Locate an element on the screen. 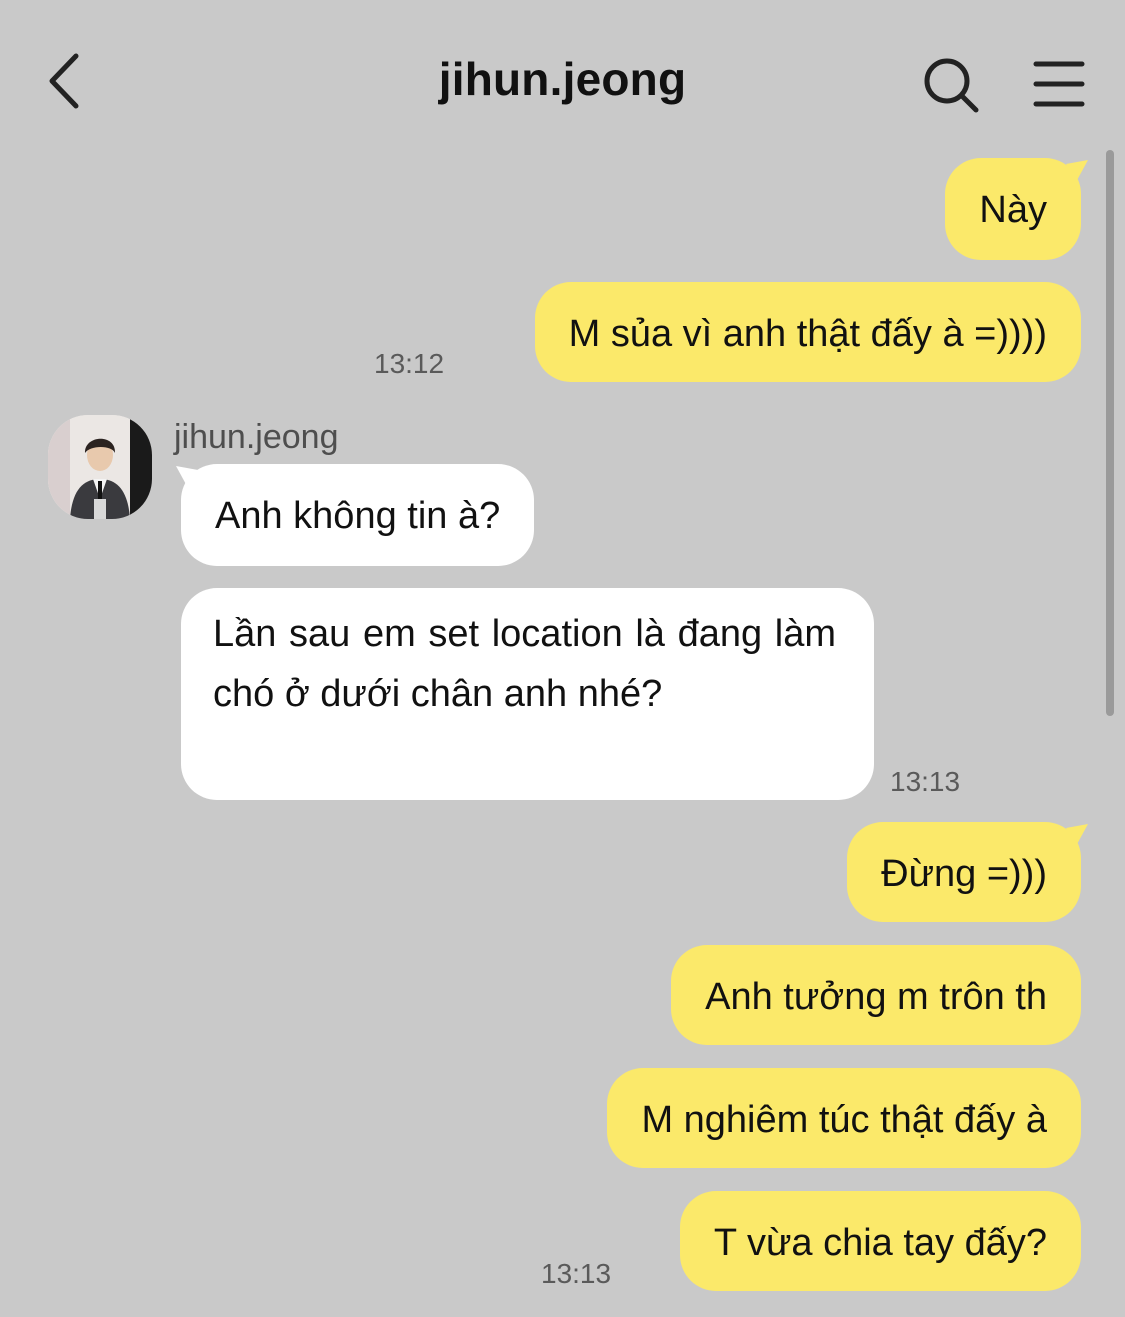 This screenshot has width=1125, height=1317. hamburger-menu-icon is located at coordinates (1059, 84).